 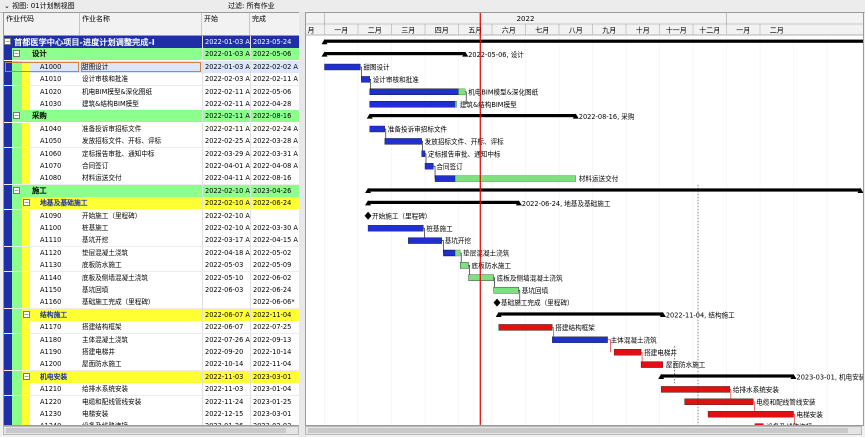 I want to click on table-row: A1070 合同签订 2022-04-01 A 2022-04-08 A, so click(x=152, y=166).